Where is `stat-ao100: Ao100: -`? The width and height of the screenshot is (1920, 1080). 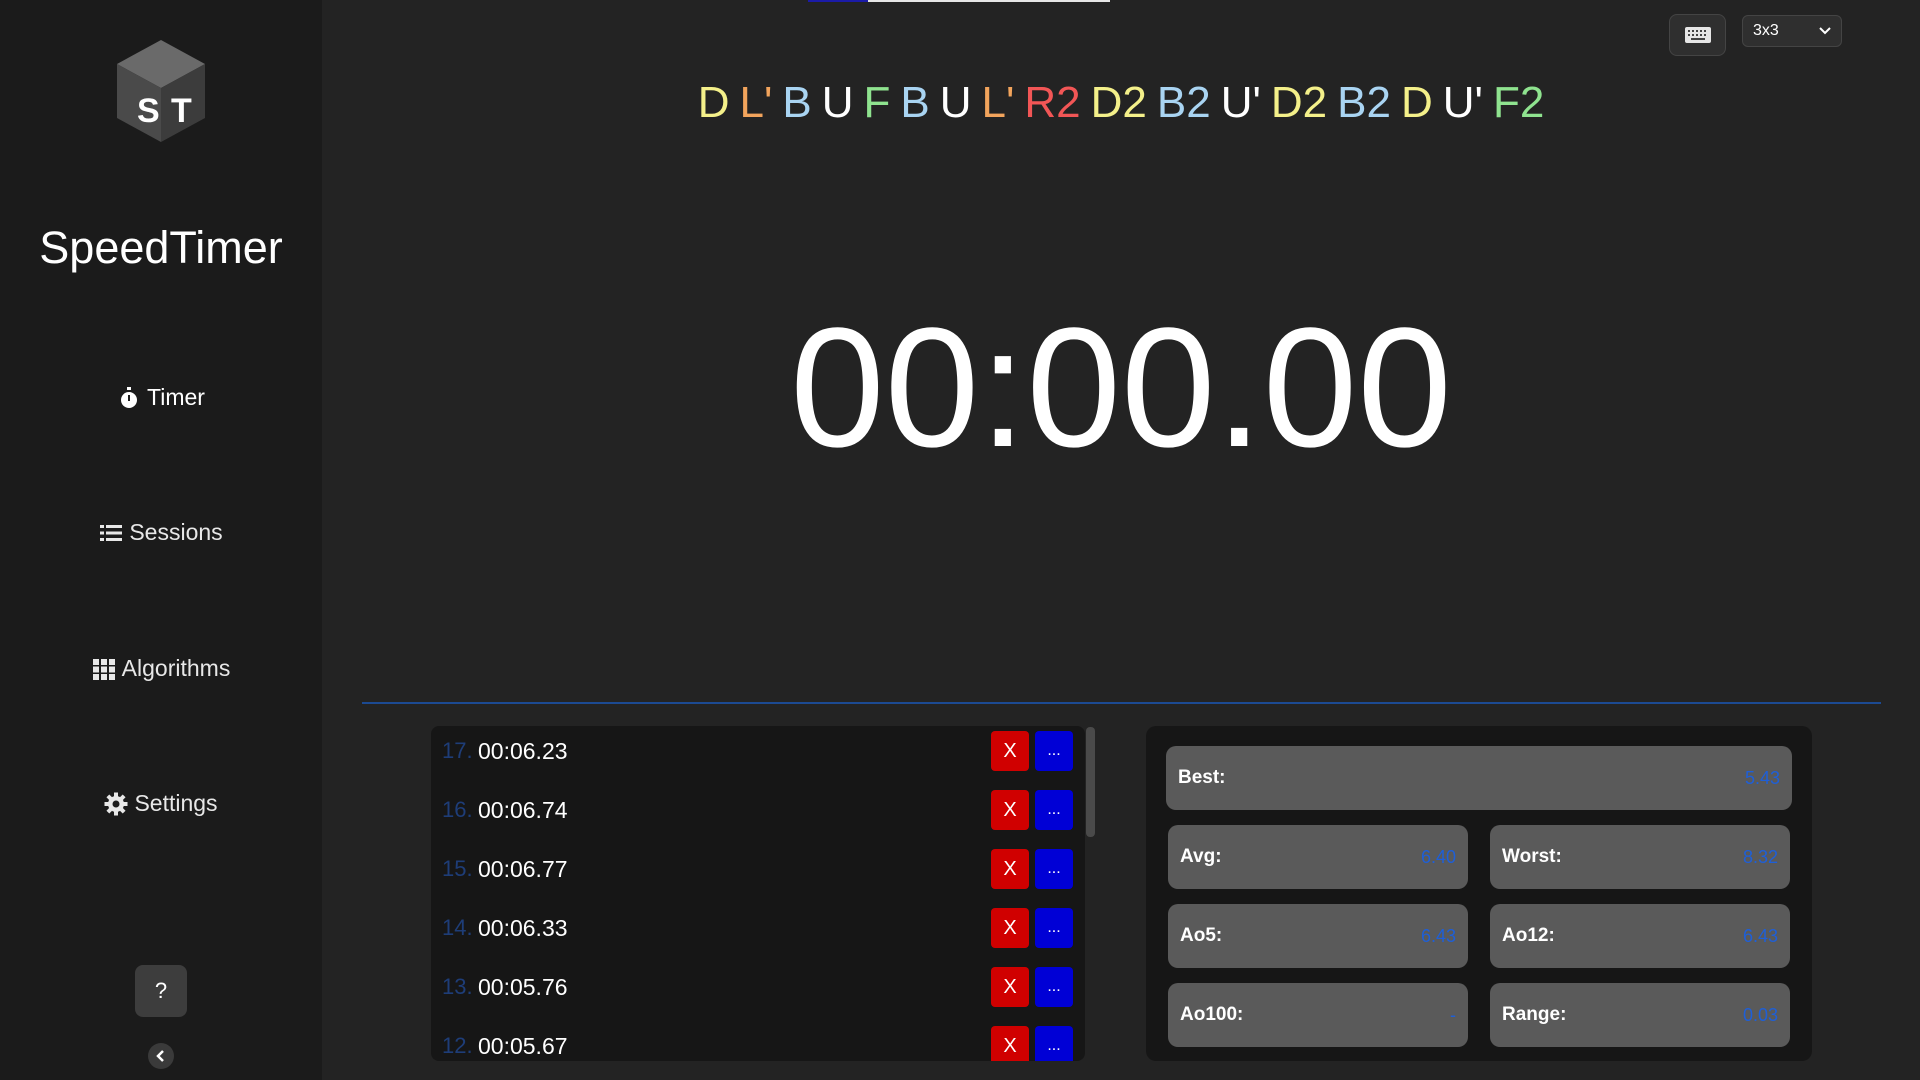 stat-ao100: Ao100: - is located at coordinates (1318, 1015).